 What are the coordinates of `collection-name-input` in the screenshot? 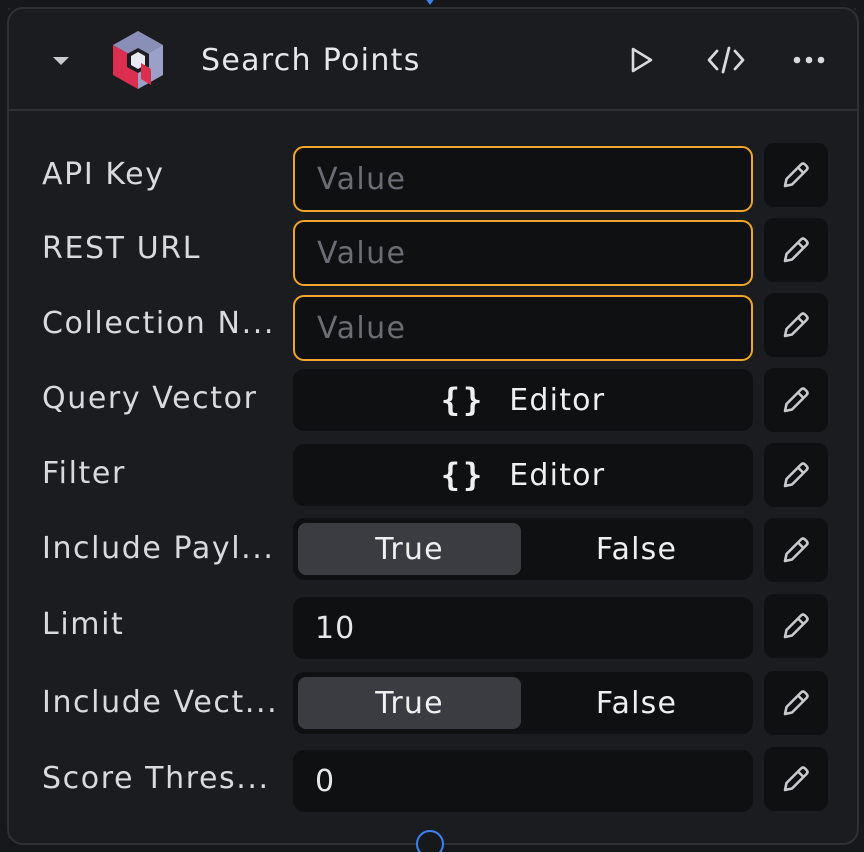 It's located at (523, 328).